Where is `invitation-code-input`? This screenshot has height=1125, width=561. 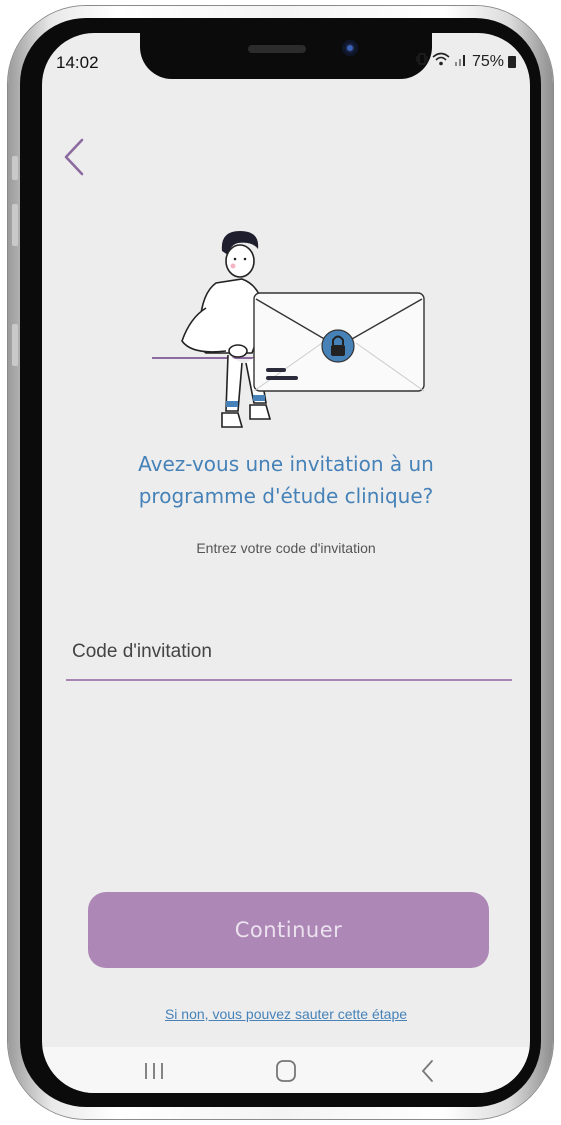 invitation-code-input is located at coordinates (295, 652).